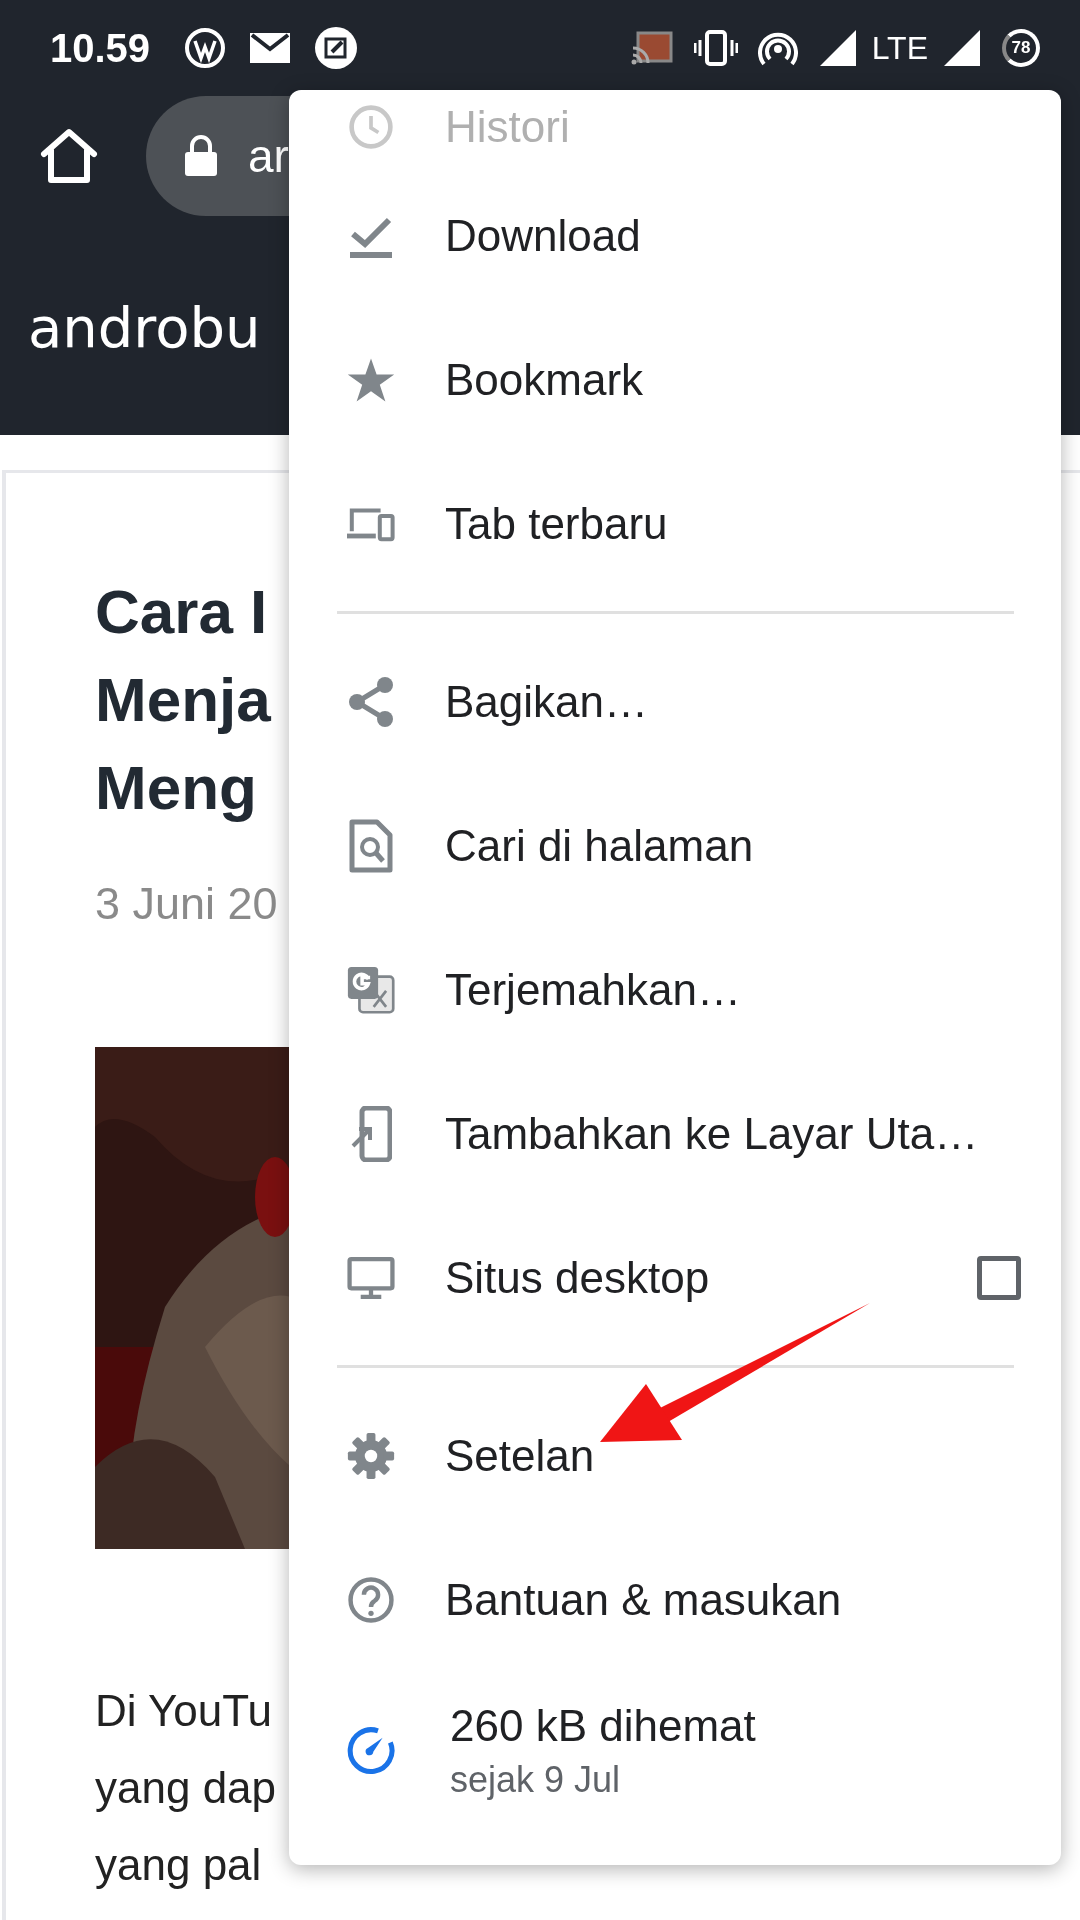 The height and width of the screenshot is (1920, 1080). What do you see at coordinates (536, 1780) in the screenshot?
I see `saved-since-text: sejak 9 Jul` at bounding box center [536, 1780].